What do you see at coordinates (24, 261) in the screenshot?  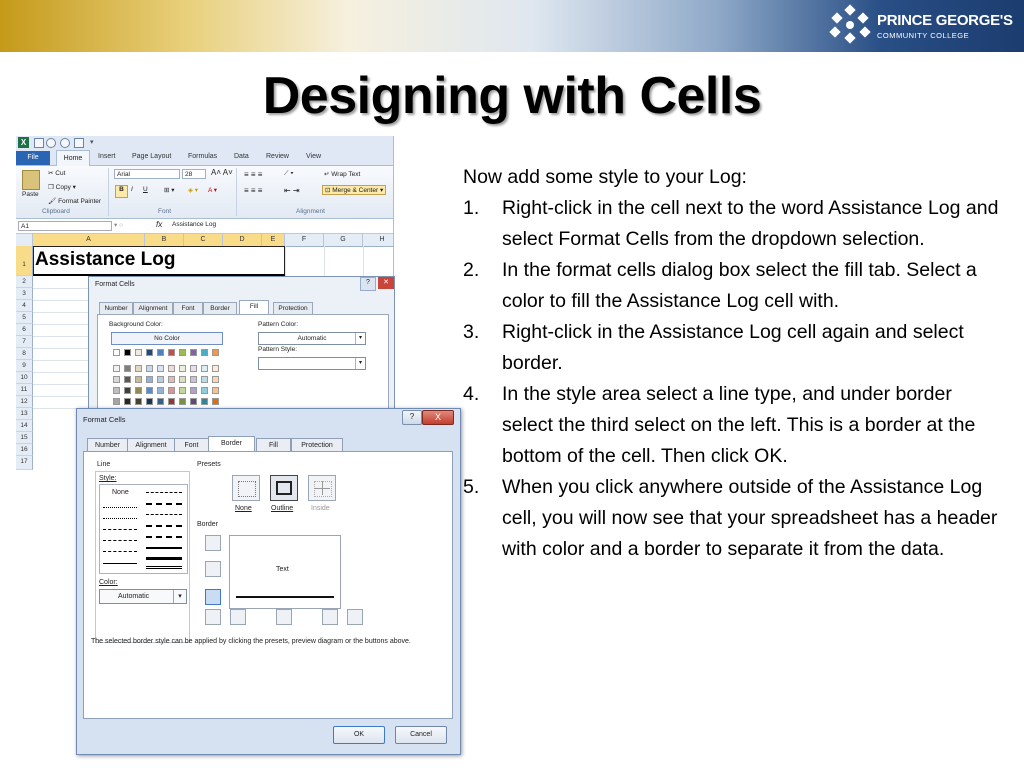 I see `row-header: 1` at bounding box center [24, 261].